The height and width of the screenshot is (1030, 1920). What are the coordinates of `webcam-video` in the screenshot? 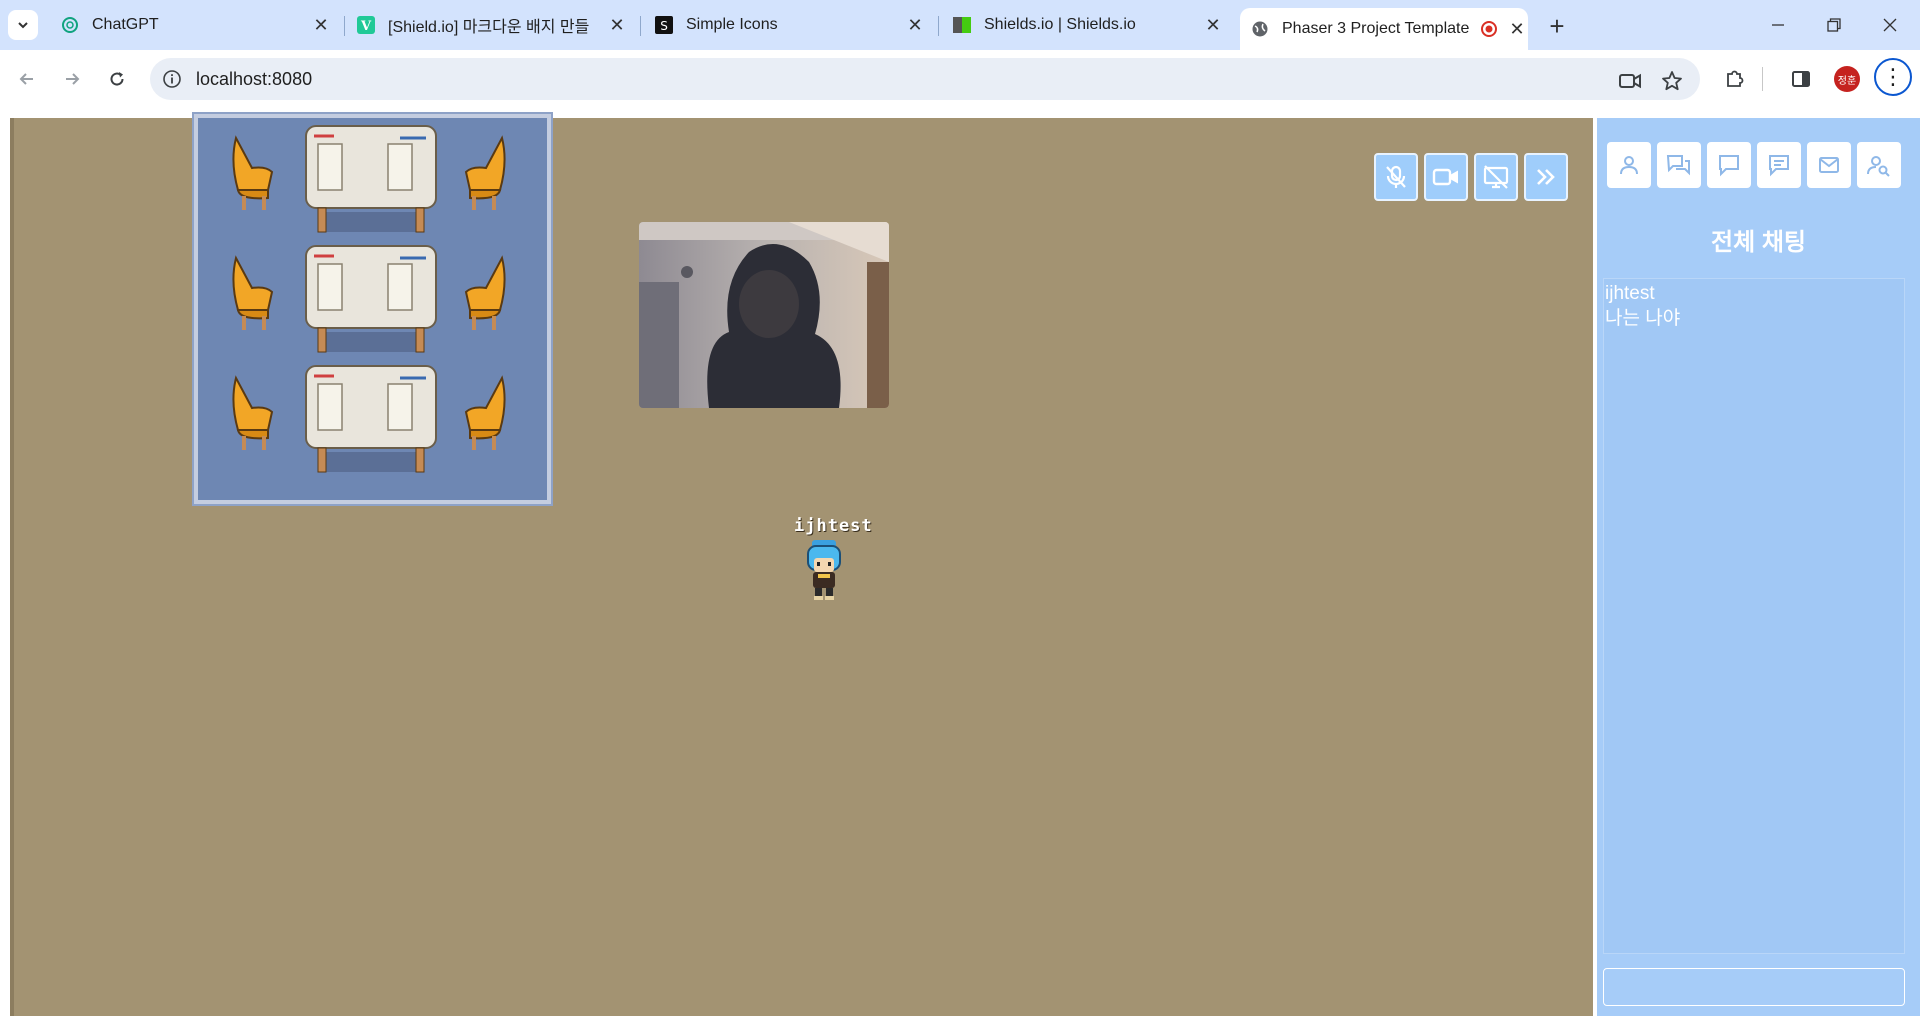 It's located at (764, 315).